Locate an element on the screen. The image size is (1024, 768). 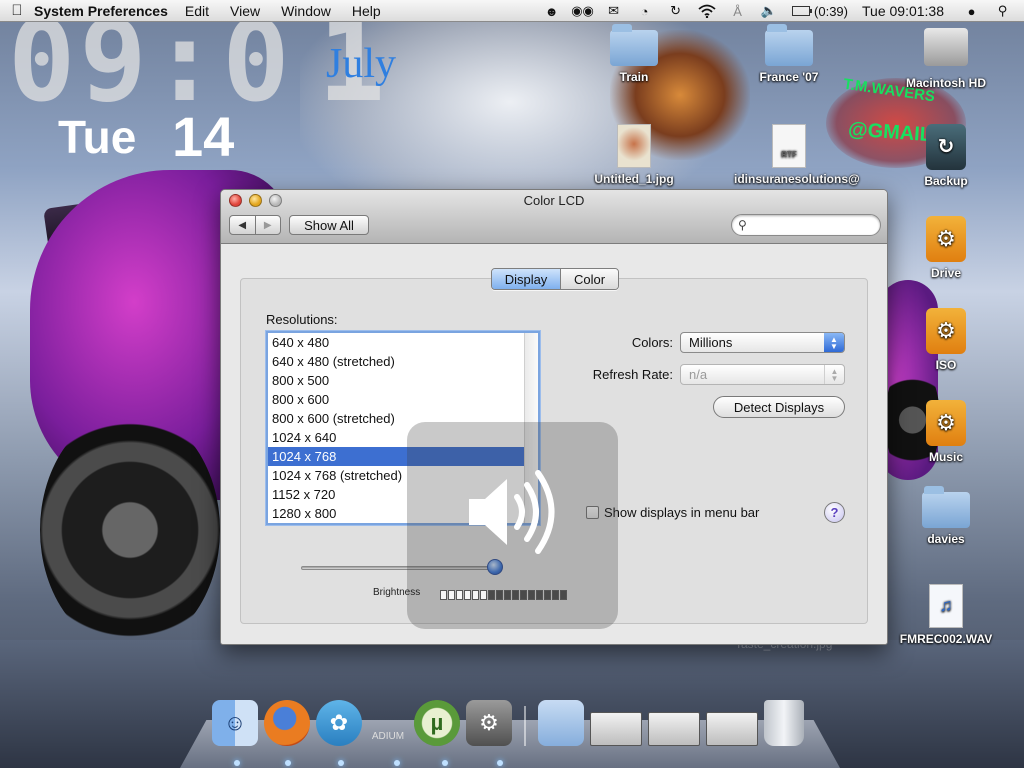
desktop-clock-dayname: Tue is located at coordinates (97, 137).